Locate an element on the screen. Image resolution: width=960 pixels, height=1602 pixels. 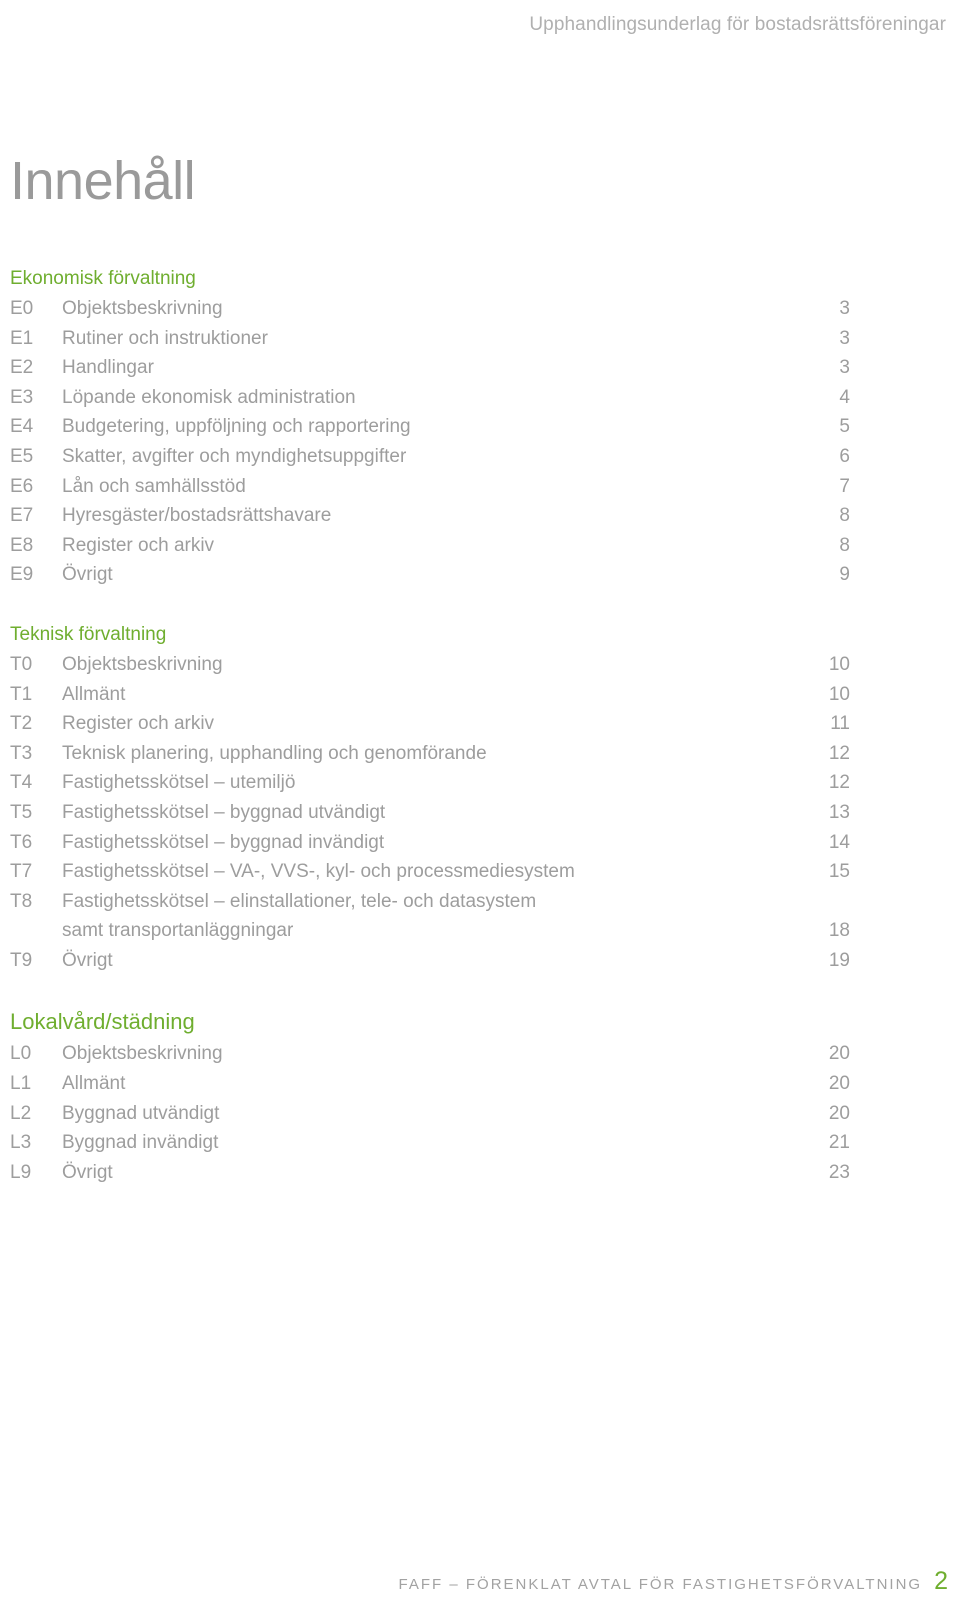
toc-entry-code: E3 is located at coordinates (22, 397).